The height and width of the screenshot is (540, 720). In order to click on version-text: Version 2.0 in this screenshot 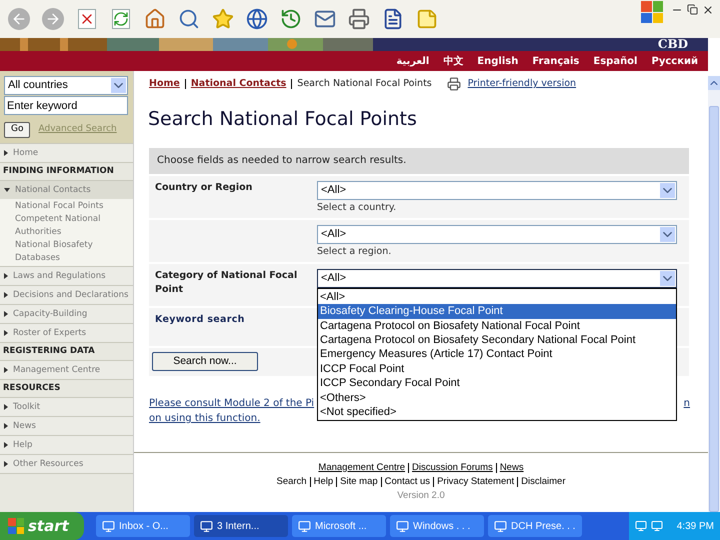, I will do `click(421, 495)`.